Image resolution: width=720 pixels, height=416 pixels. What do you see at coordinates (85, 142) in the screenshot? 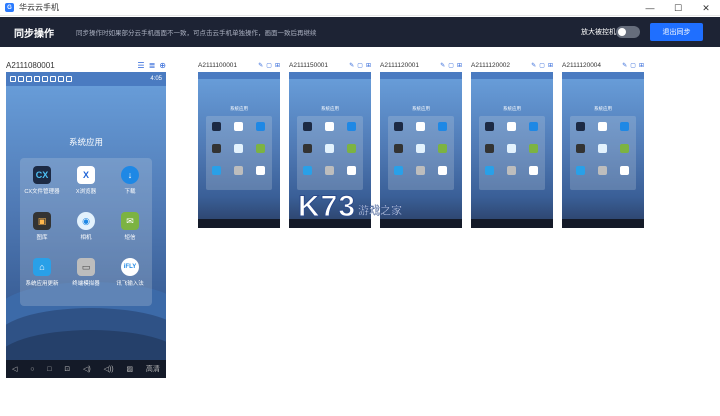
I see `folder-title: 系统应用` at bounding box center [85, 142].